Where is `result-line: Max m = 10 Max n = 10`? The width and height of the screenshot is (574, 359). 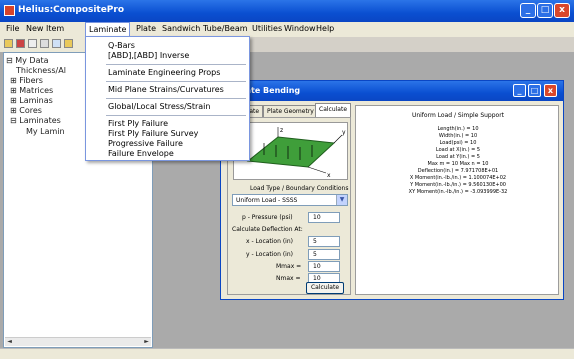 result-line: Max m = 10 Max n = 10 is located at coordinates (458, 164).